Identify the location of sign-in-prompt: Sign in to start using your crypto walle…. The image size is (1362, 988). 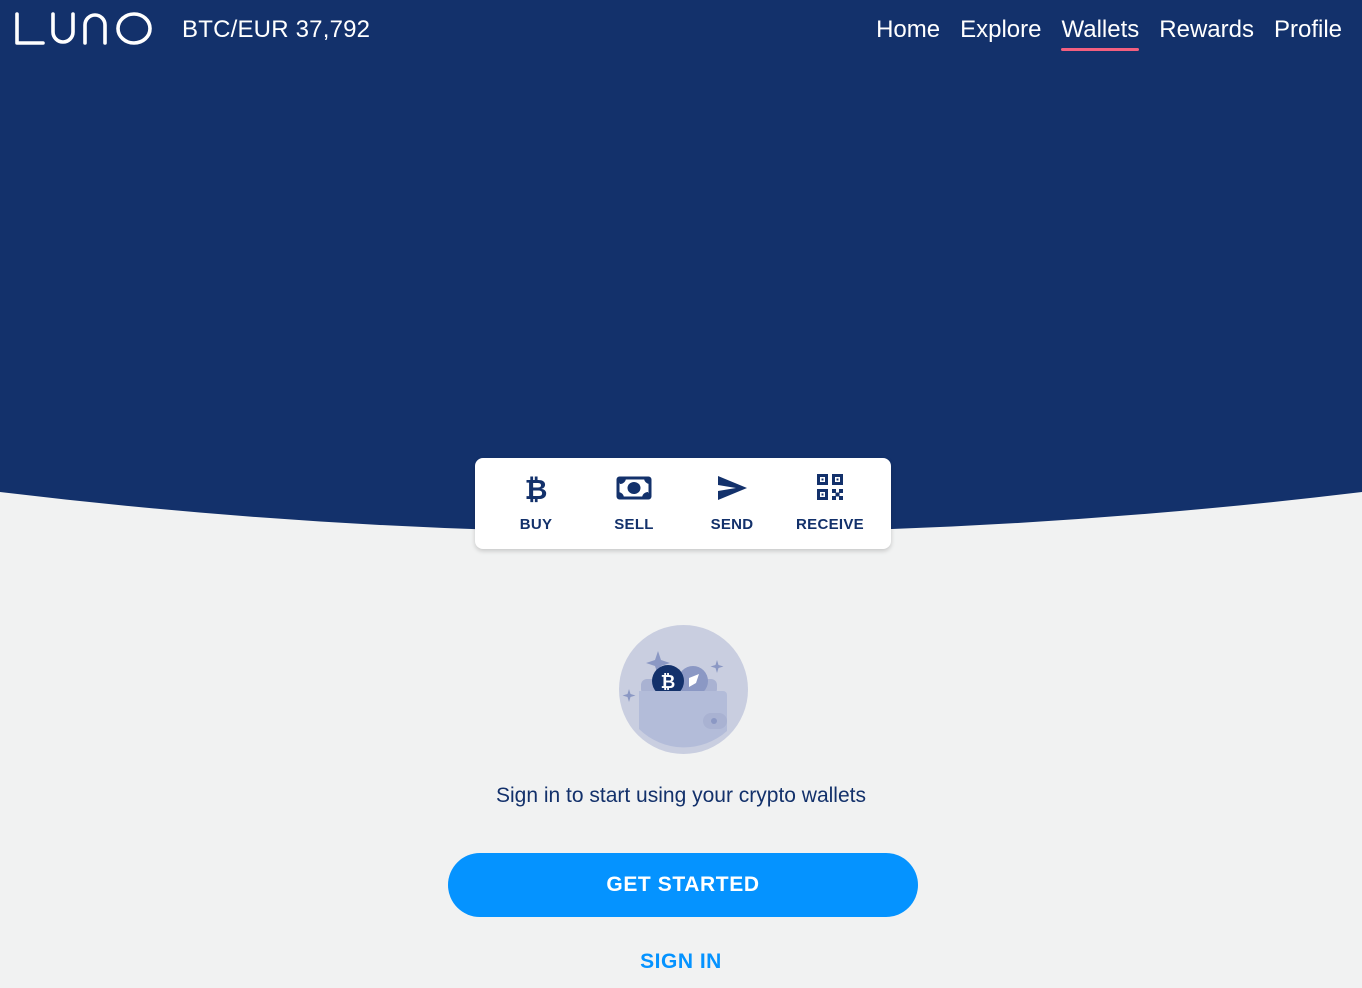
(680, 795).